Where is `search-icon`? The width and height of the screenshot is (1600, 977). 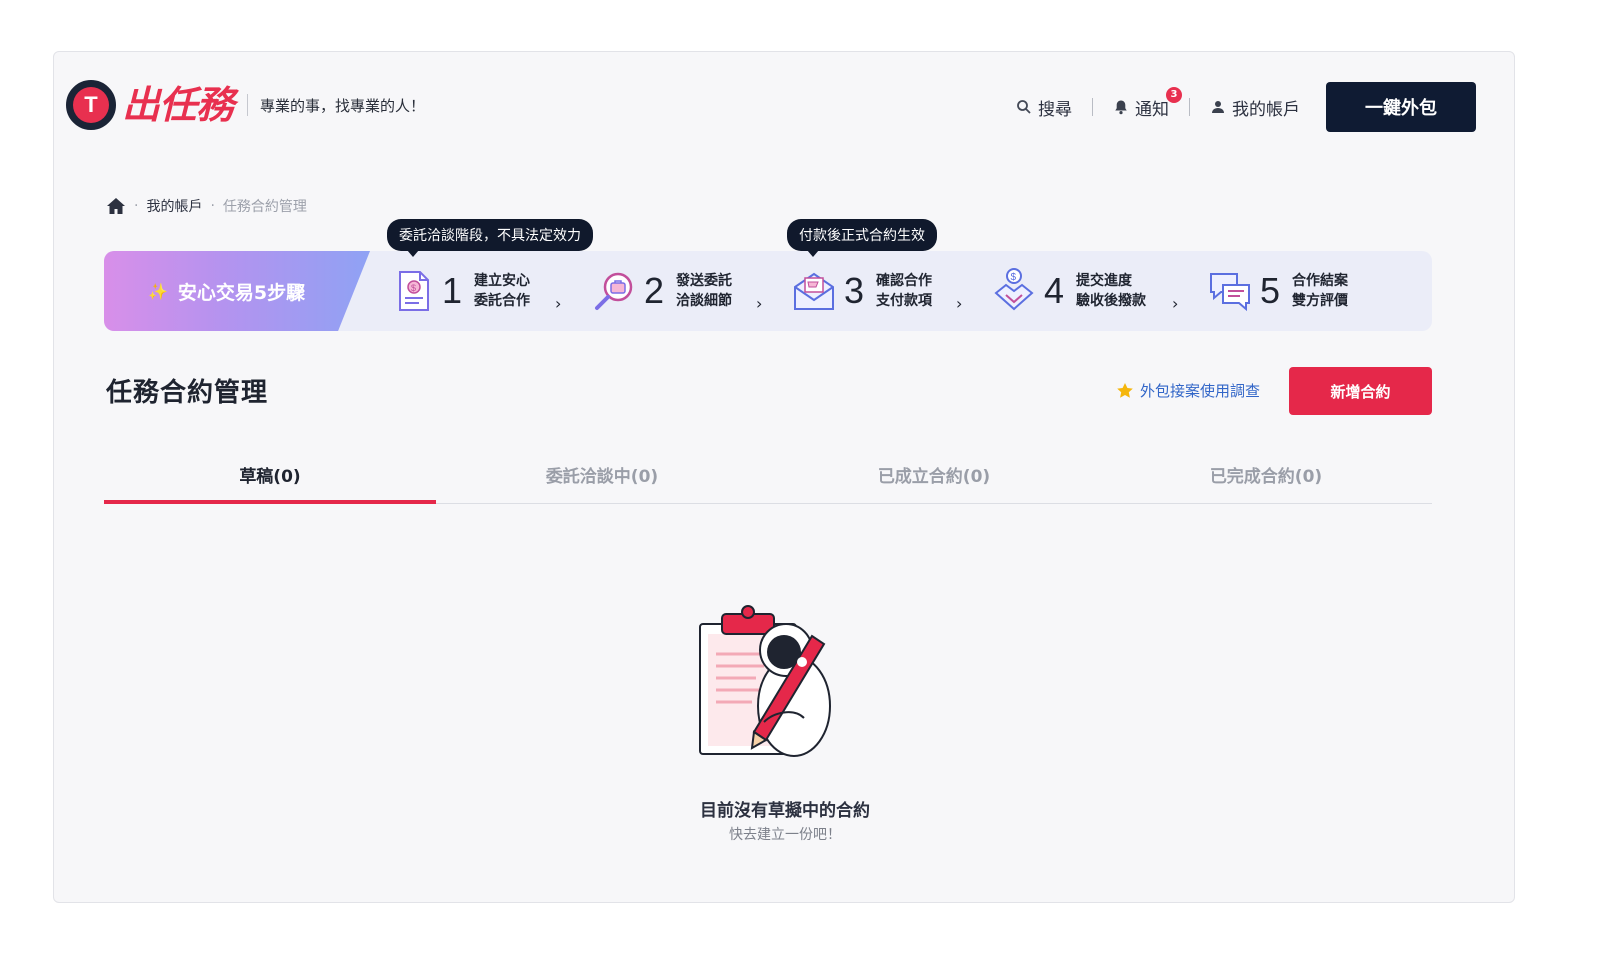
search-icon is located at coordinates (1024, 107).